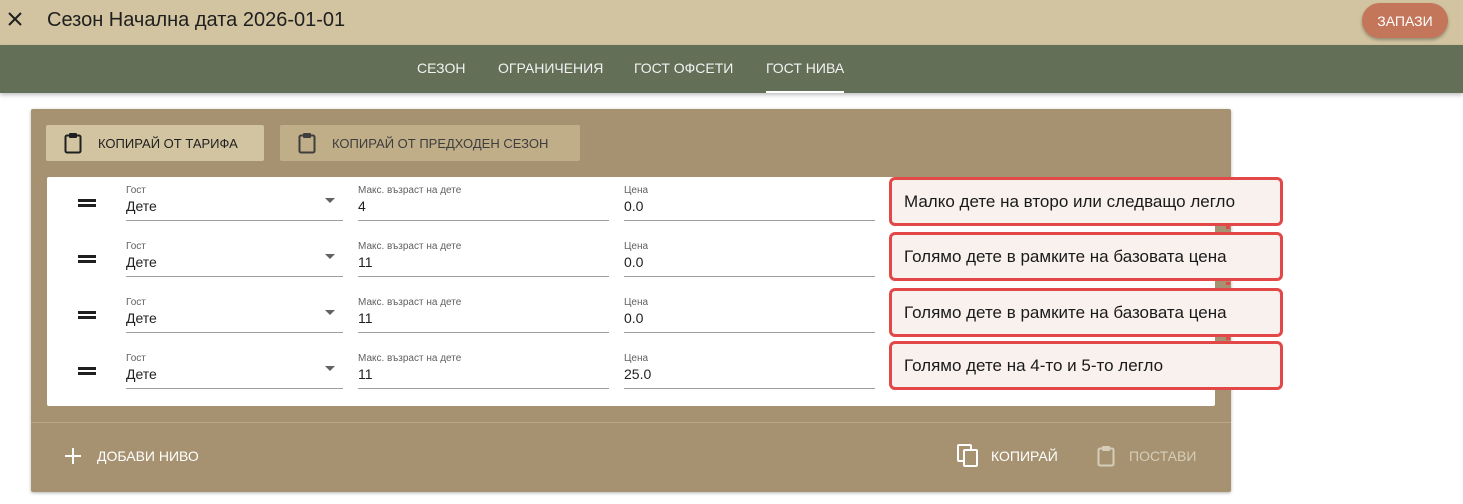  What do you see at coordinates (683, 69) in the screenshot?
I see `tab-guest-offsets: ГОСТ ОФСЕТИ` at bounding box center [683, 69].